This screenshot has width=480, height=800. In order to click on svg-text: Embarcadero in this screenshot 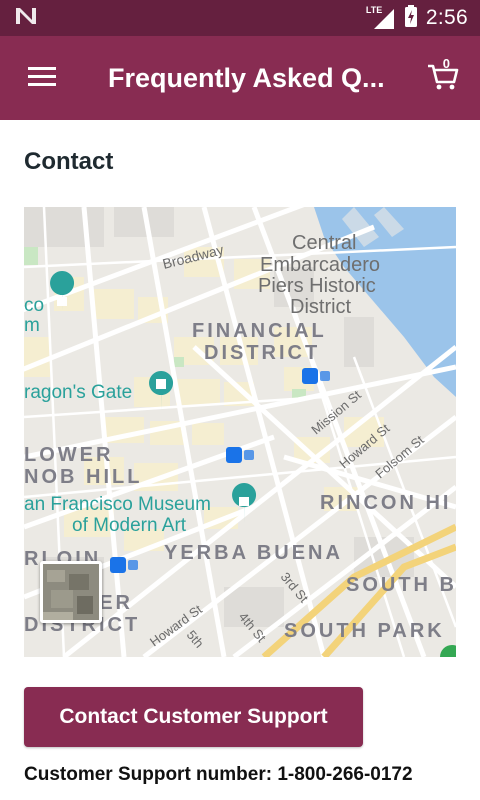, I will do `click(320, 265)`.